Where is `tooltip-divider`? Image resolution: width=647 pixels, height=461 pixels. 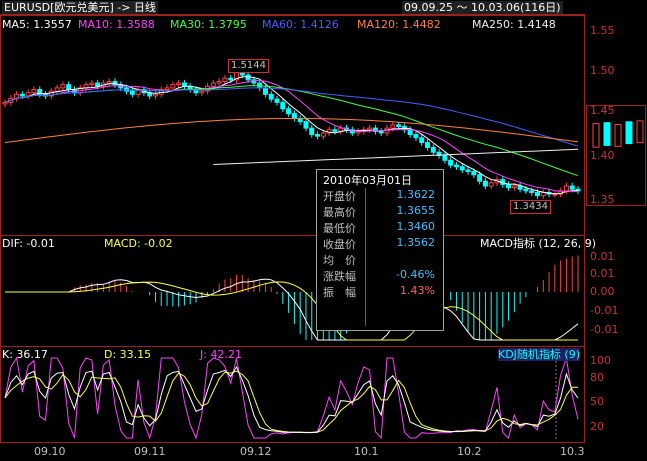
tooltip-divider is located at coordinates (365, 257).